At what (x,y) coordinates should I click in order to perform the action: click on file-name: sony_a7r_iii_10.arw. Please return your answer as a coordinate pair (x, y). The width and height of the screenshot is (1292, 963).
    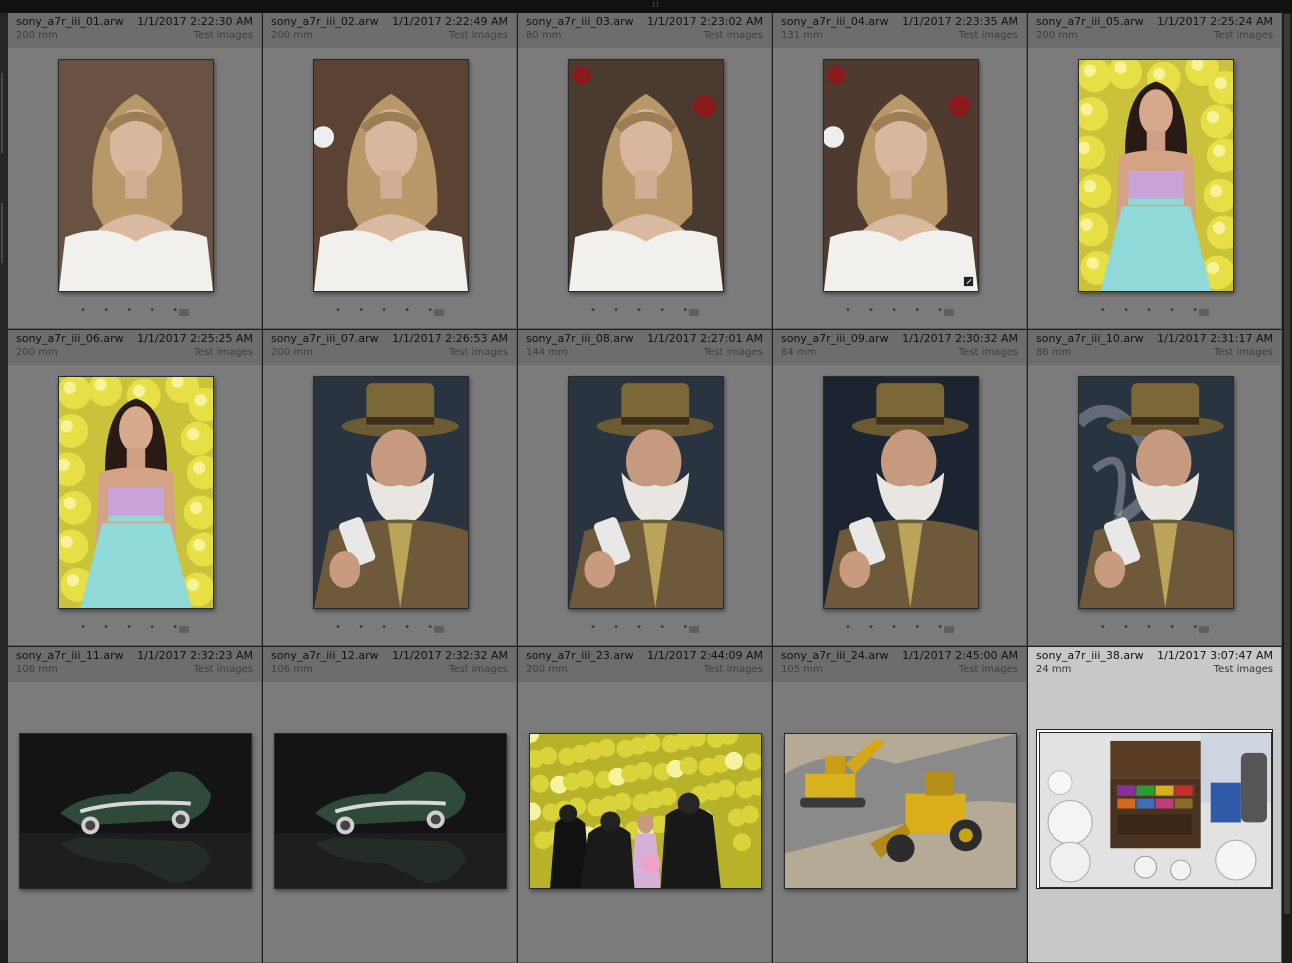
    Looking at the image, I should click on (1090, 338).